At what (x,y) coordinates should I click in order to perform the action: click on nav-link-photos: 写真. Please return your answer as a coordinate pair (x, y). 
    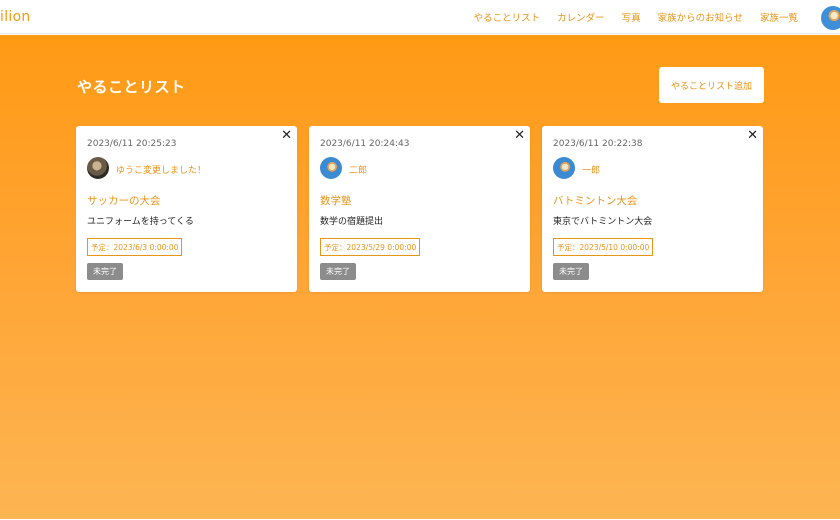
    Looking at the image, I should click on (631, 17).